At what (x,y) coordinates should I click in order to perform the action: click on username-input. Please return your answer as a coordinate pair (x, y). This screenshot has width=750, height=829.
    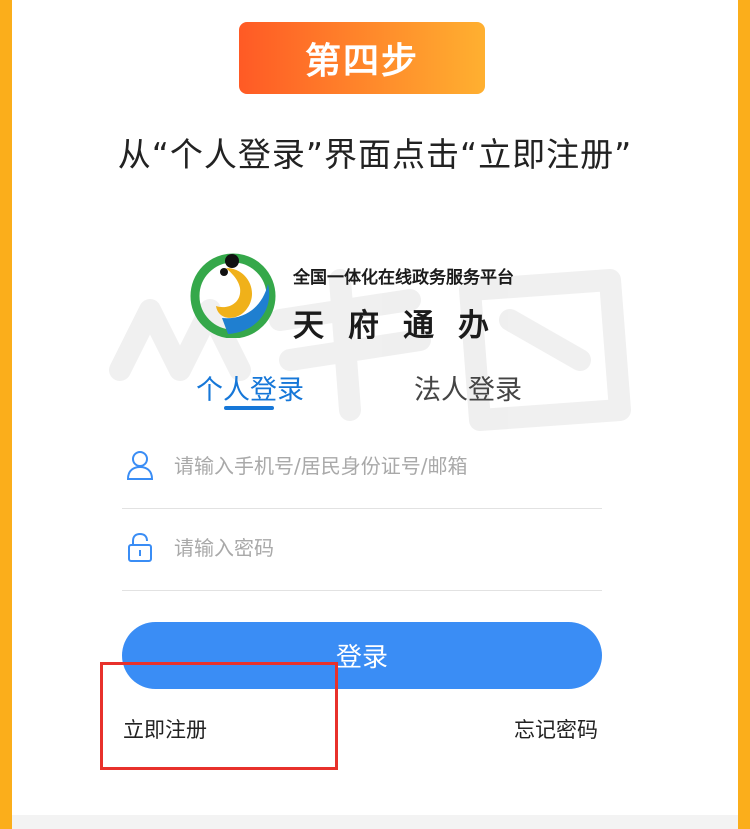
    Looking at the image, I should click on (384, 466).